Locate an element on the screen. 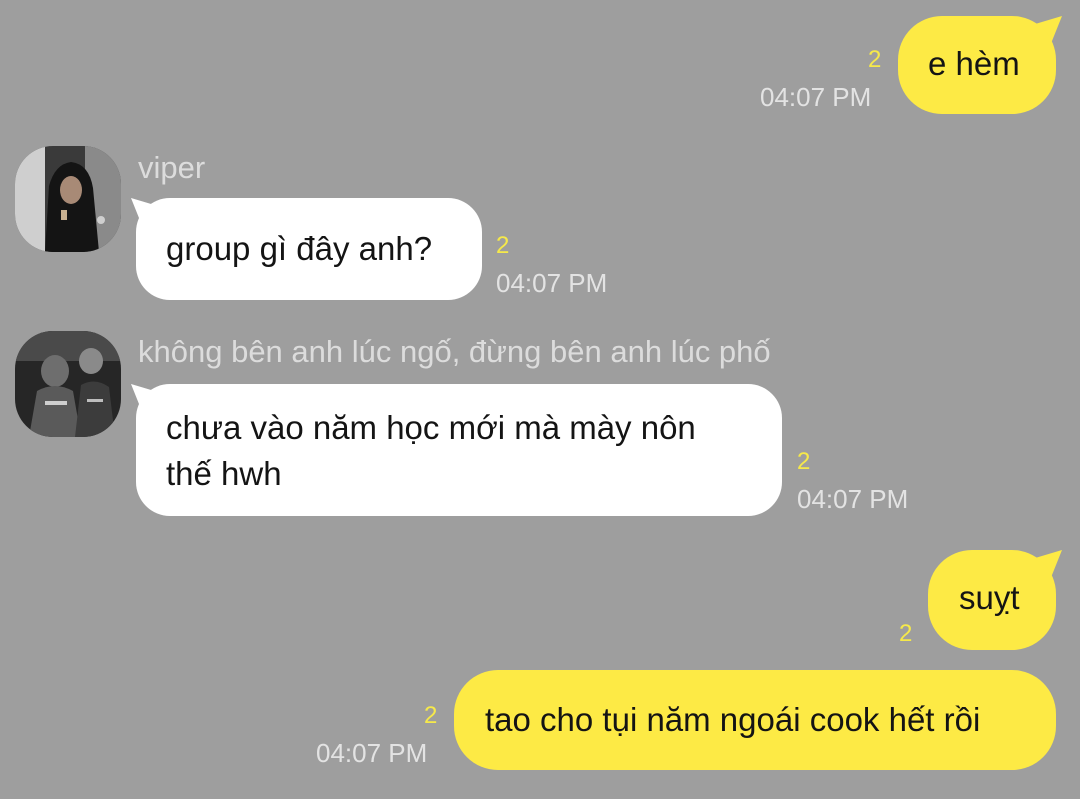 This screenshot has height=799, width=1080. hooded-person-avatar-icon is located at coordinates (68, 199).